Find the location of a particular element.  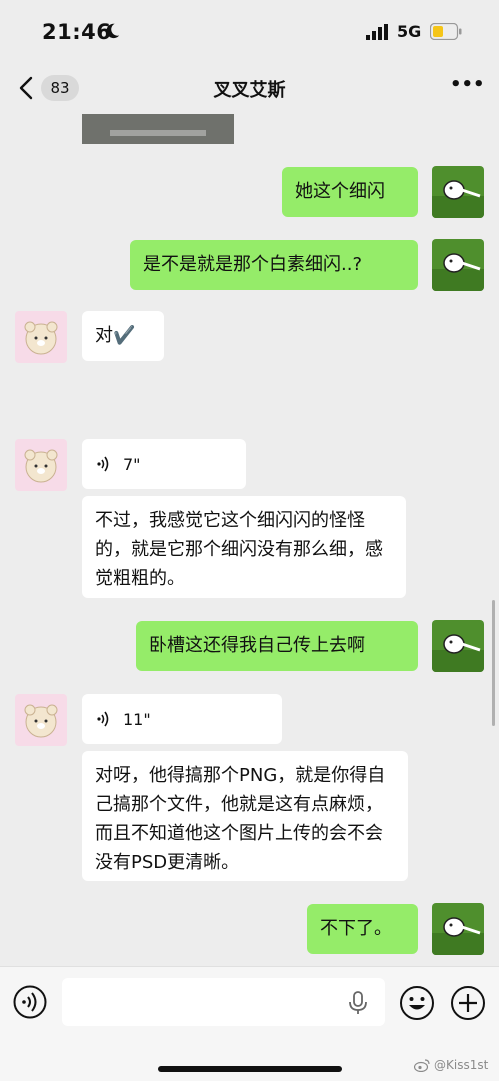

voice-duration: 7" is located at coordinates (132, 464).